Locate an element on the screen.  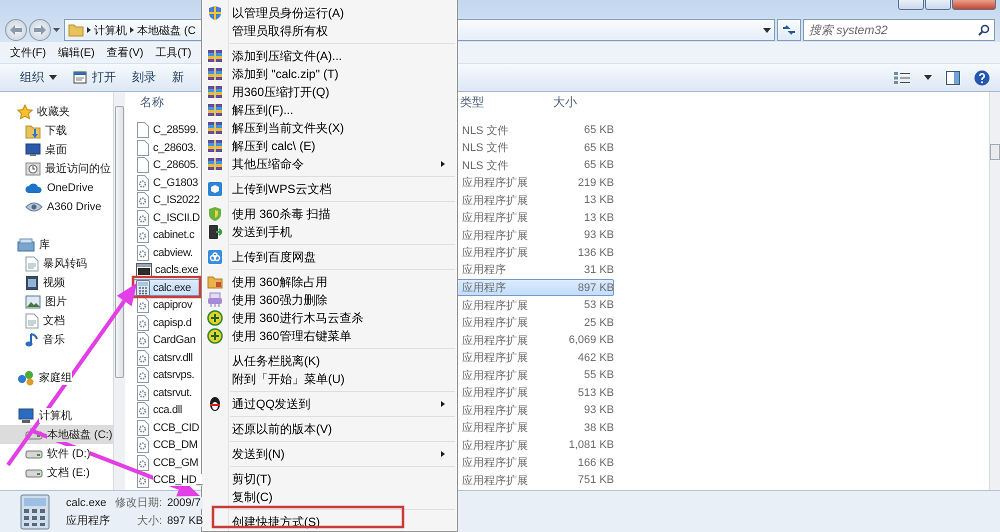
file-size: 6,069 KB is located at coordinates (591, 340).